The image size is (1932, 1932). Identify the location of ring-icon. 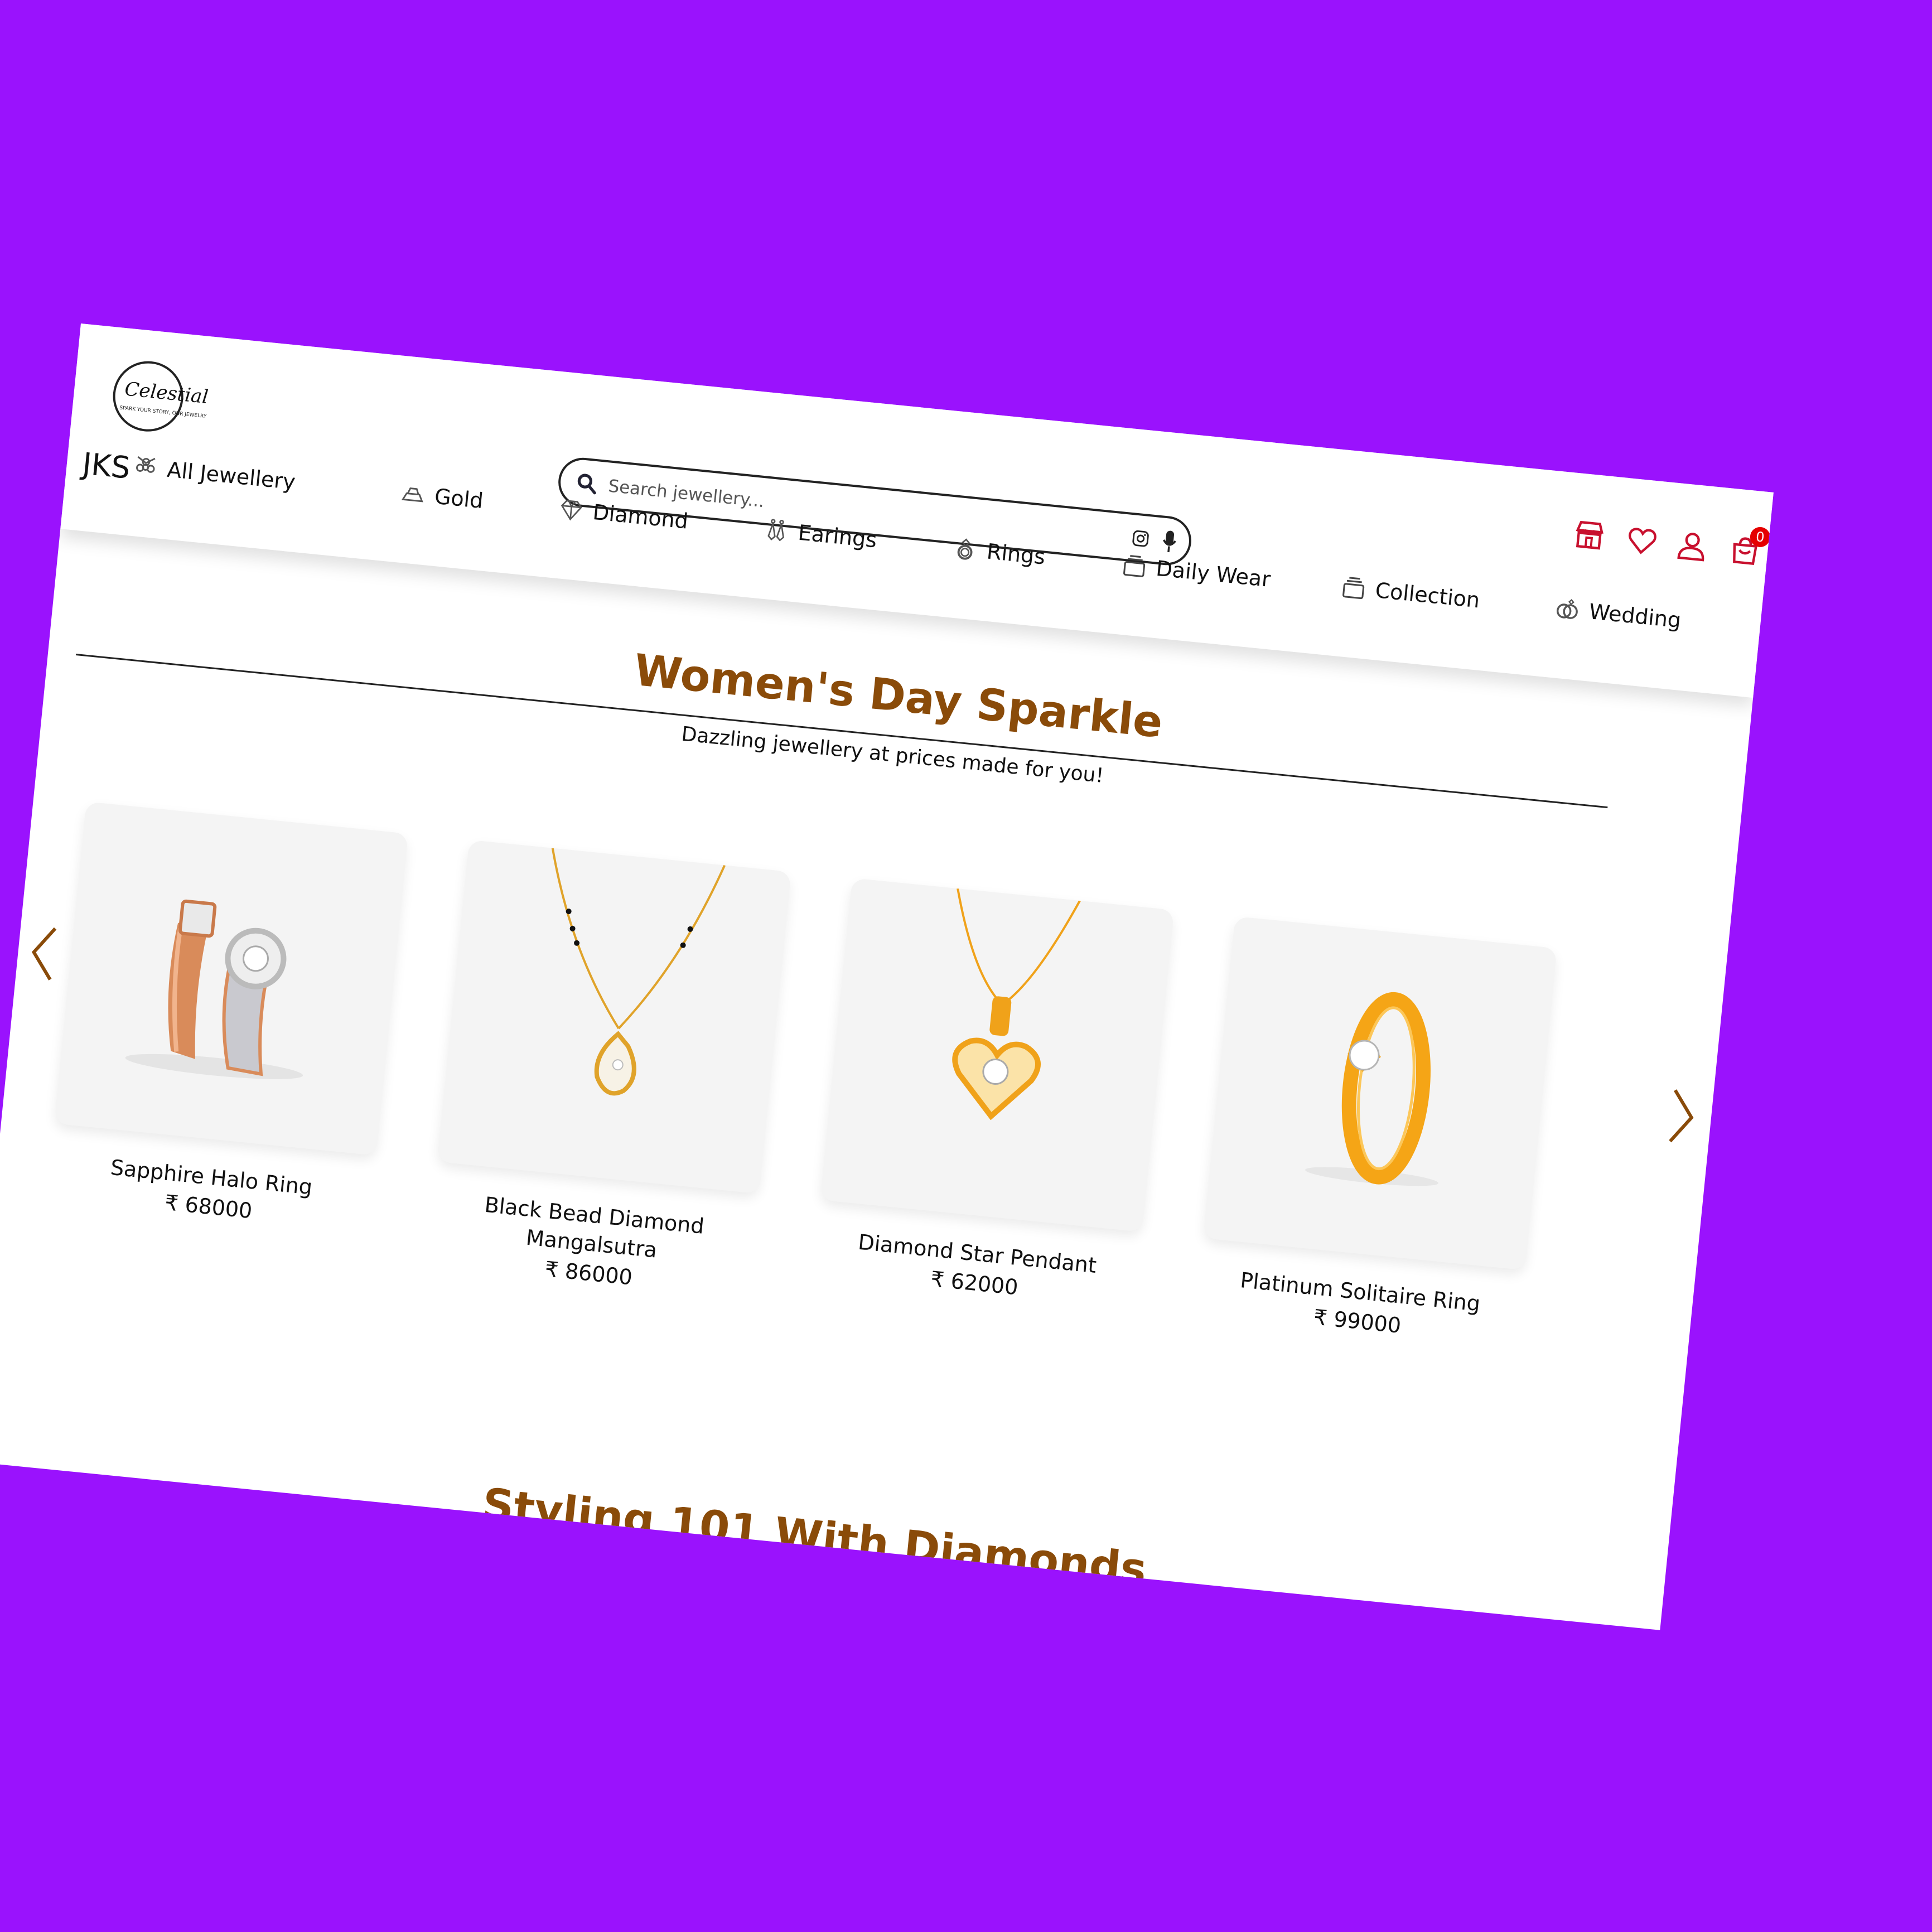
(965, 549).